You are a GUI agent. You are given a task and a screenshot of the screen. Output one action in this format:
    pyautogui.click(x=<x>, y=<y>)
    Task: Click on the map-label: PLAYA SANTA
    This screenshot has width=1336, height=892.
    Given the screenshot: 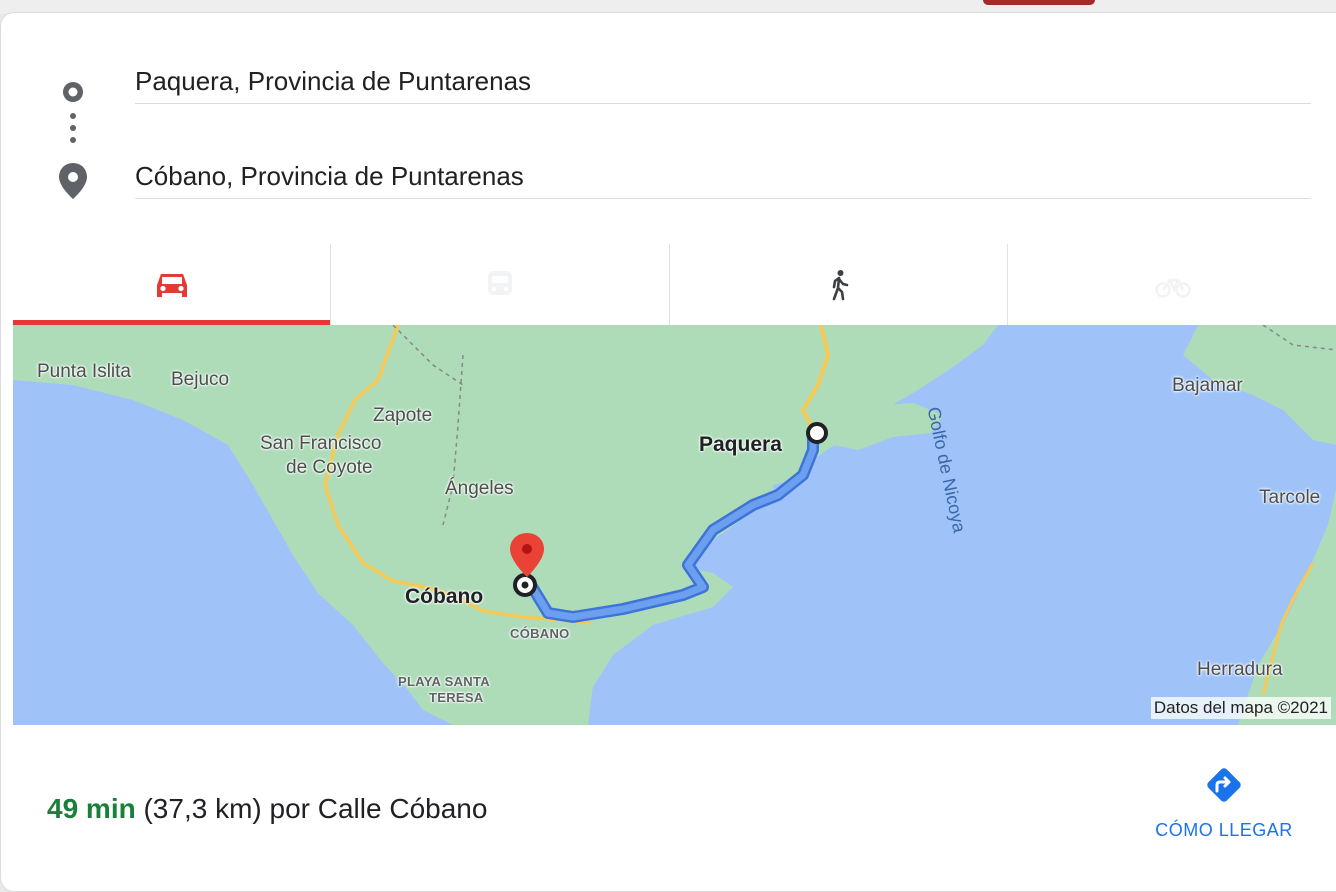 What is the action you would take?
    pyautogui.click(x=444, y=681)
    